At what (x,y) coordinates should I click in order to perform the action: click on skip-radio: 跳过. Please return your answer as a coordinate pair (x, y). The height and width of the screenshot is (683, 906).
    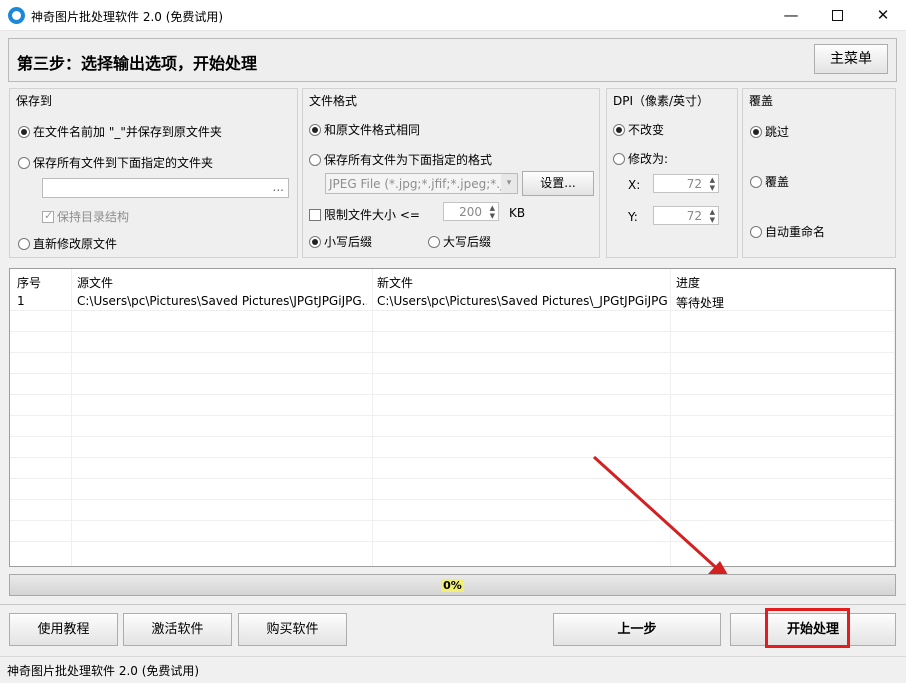
    Looking at the image, I should click on (769, 131).